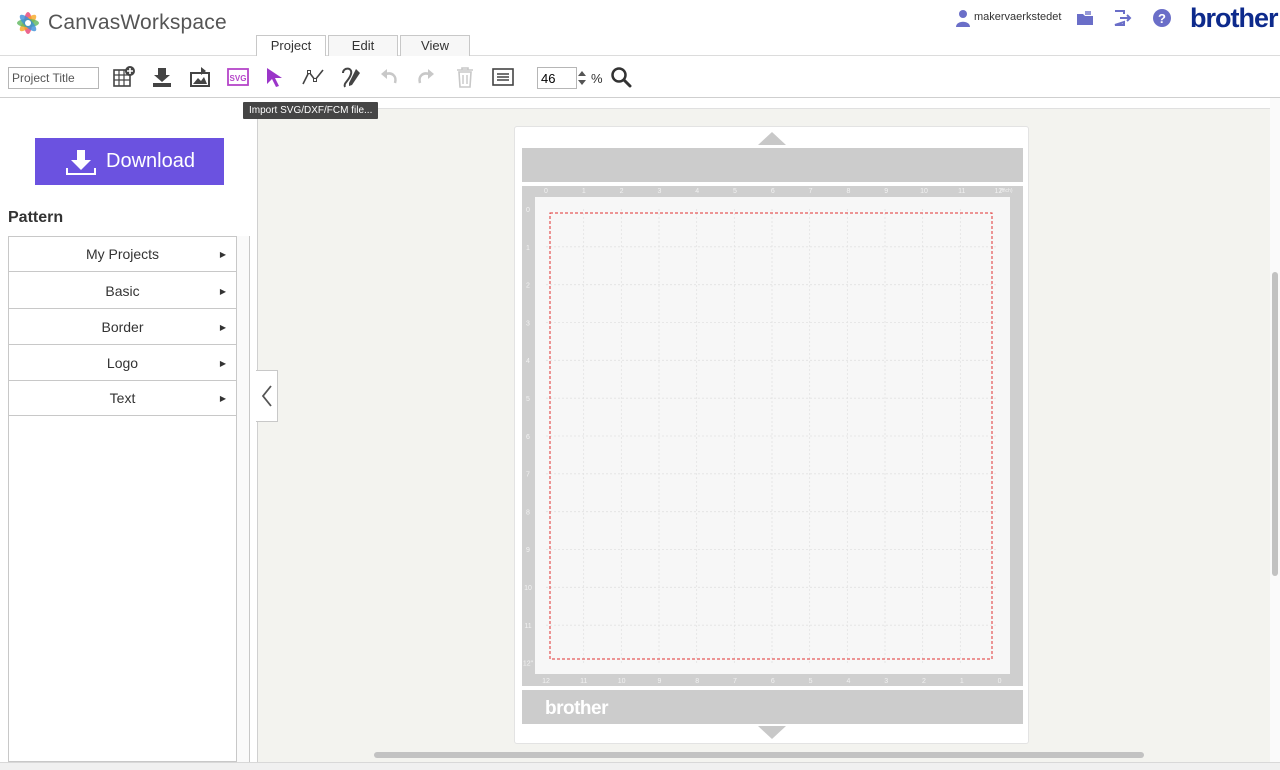 The height and width of the screenshot is (770, 1280). Describe the element at coordinates (640, 77) in the screenshot. I see `toolbar: SVG` at that location.